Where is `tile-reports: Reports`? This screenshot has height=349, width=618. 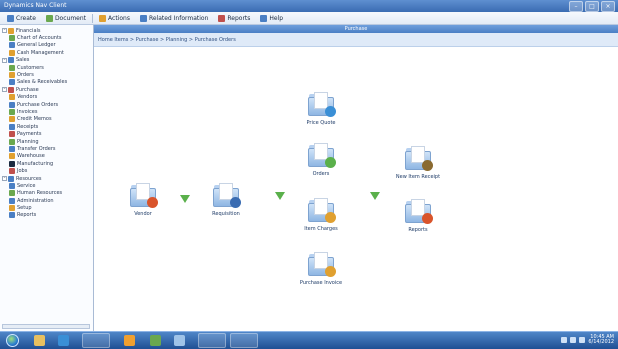 tile-reports: Reports is located at coordinates (418, 215).